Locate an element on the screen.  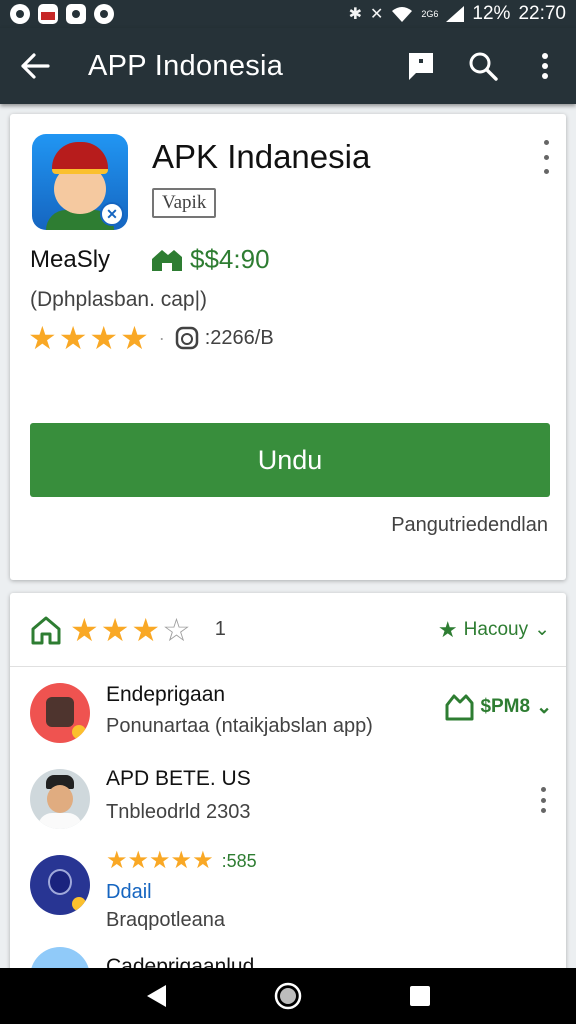
download-count-icon is located at coordinates (186, 338).